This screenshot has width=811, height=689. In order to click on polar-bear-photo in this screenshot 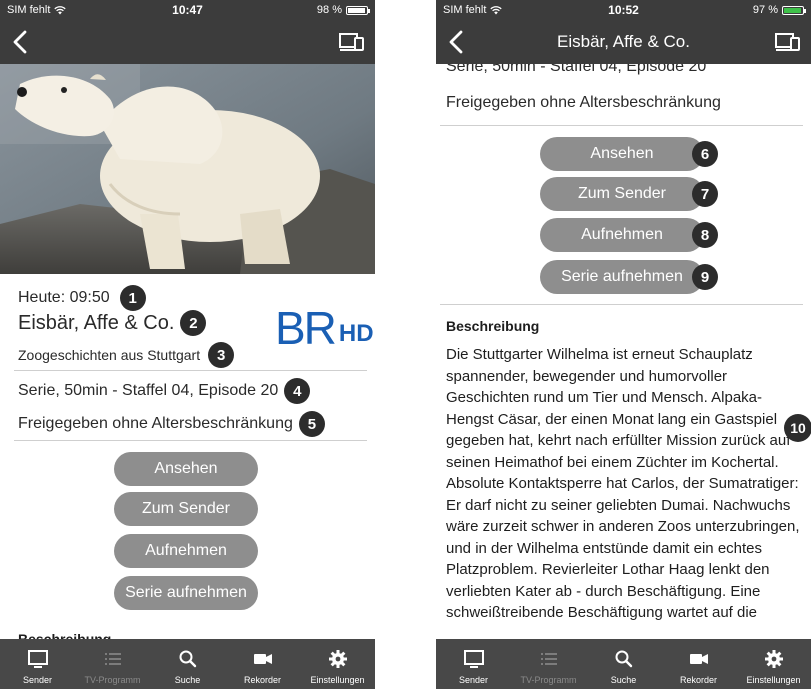, I will do `click(187, 169)`.